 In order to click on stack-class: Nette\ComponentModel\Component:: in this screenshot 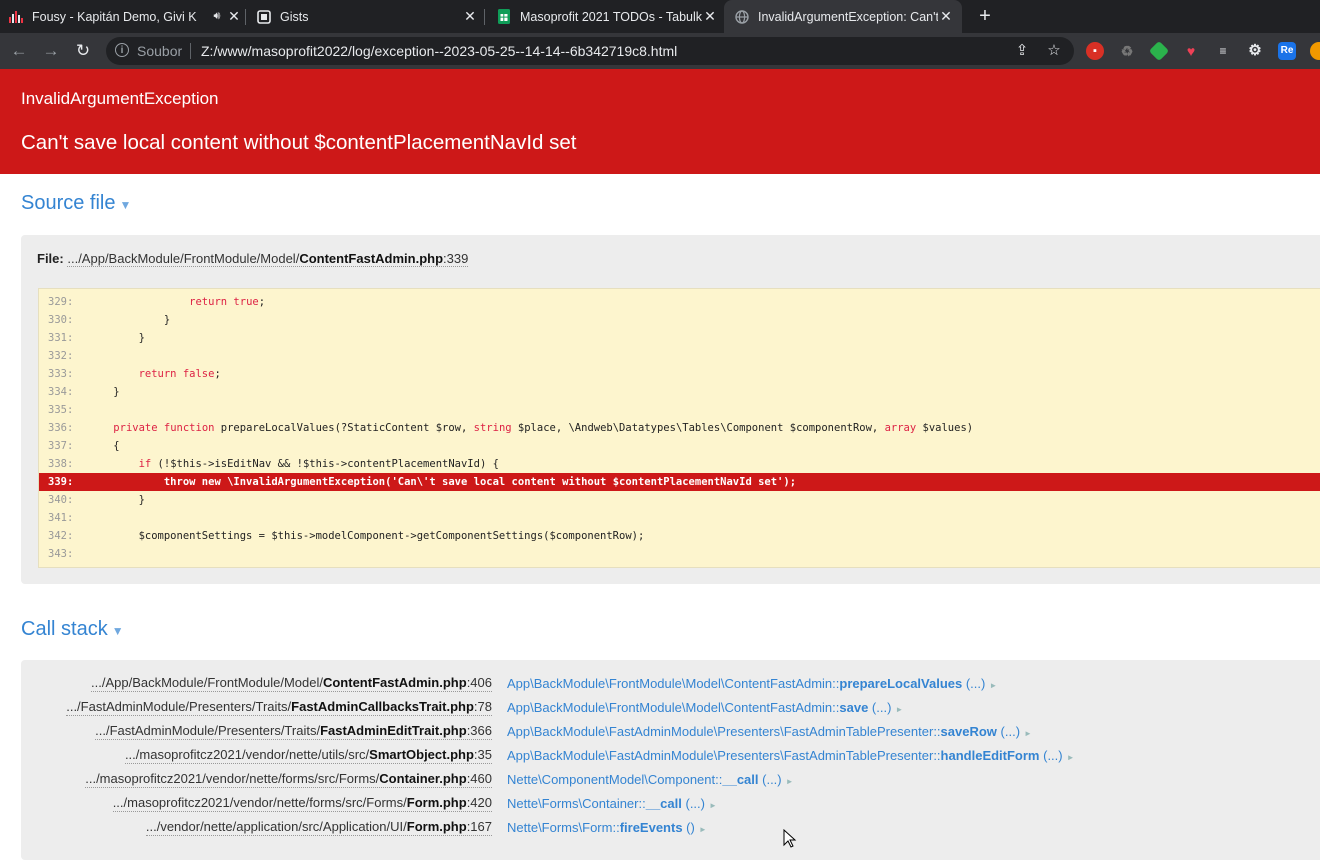, I will do `click(615, 779)`.